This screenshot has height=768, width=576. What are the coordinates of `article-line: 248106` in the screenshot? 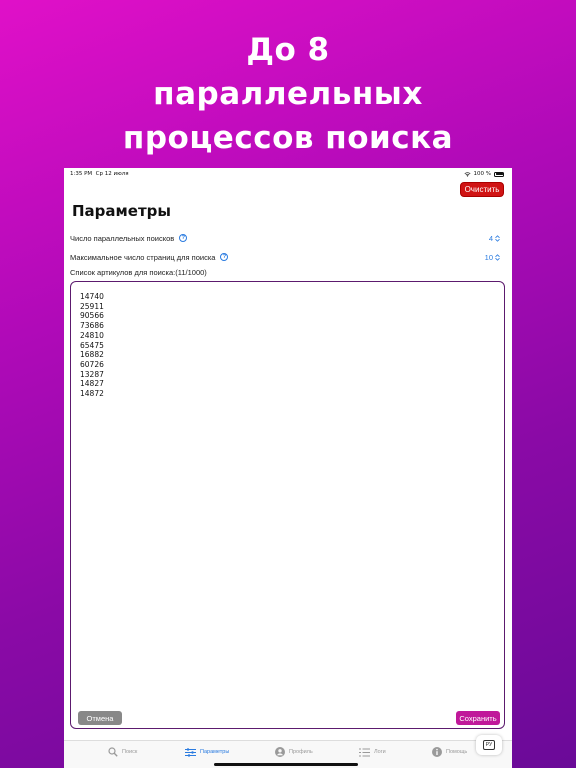 It's located at (92, 335).